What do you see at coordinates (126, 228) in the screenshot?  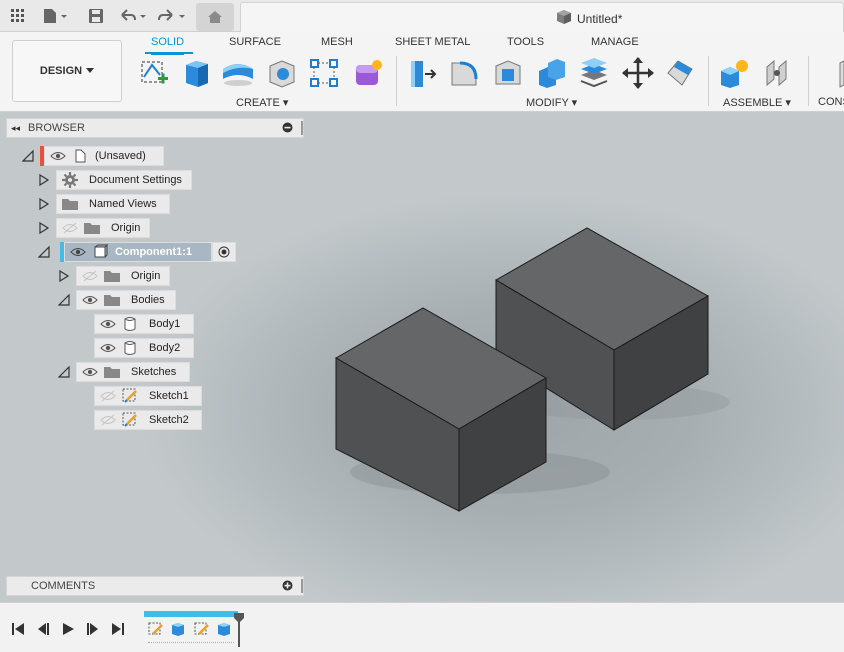 I see `tree-item-label: Origin` at bounding box center [126, 228].